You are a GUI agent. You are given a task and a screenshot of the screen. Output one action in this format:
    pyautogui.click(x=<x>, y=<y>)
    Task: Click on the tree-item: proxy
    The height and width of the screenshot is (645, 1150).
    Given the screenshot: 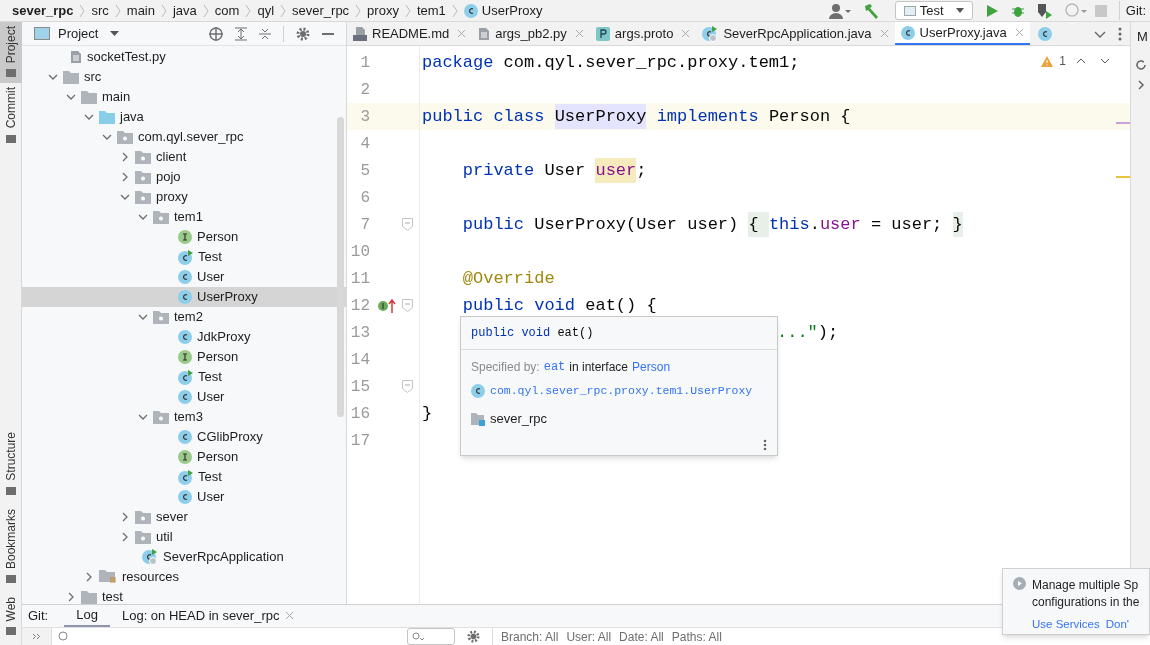 What is the action you would take?
    pyautogui.click(x=184, y=197)
    